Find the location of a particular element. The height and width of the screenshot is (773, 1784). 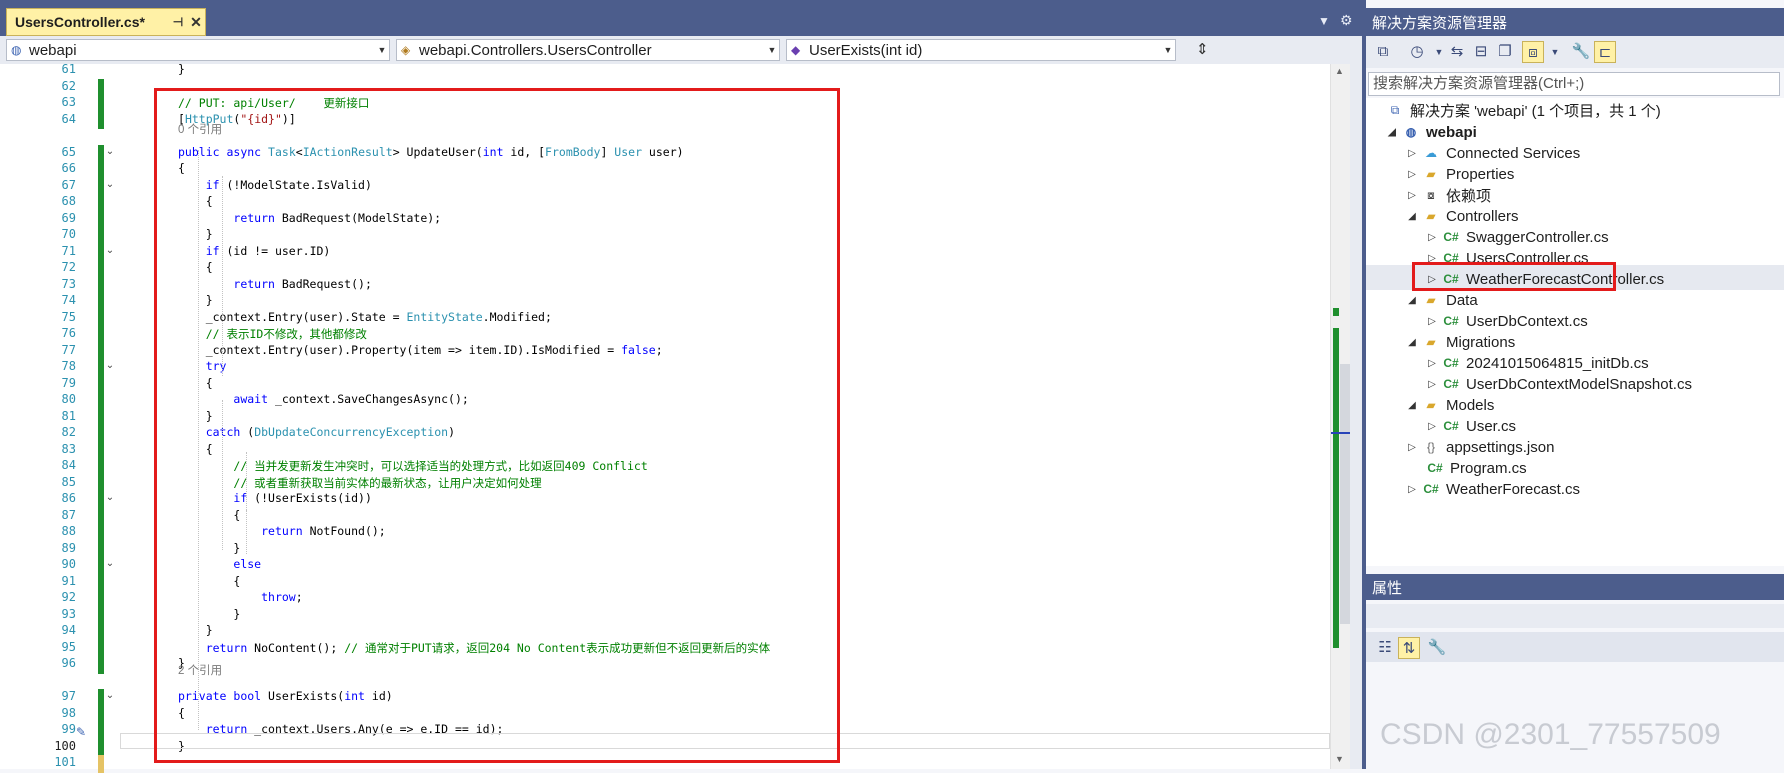

pin-icon: ⊣ is located at coordinates (178, 22).